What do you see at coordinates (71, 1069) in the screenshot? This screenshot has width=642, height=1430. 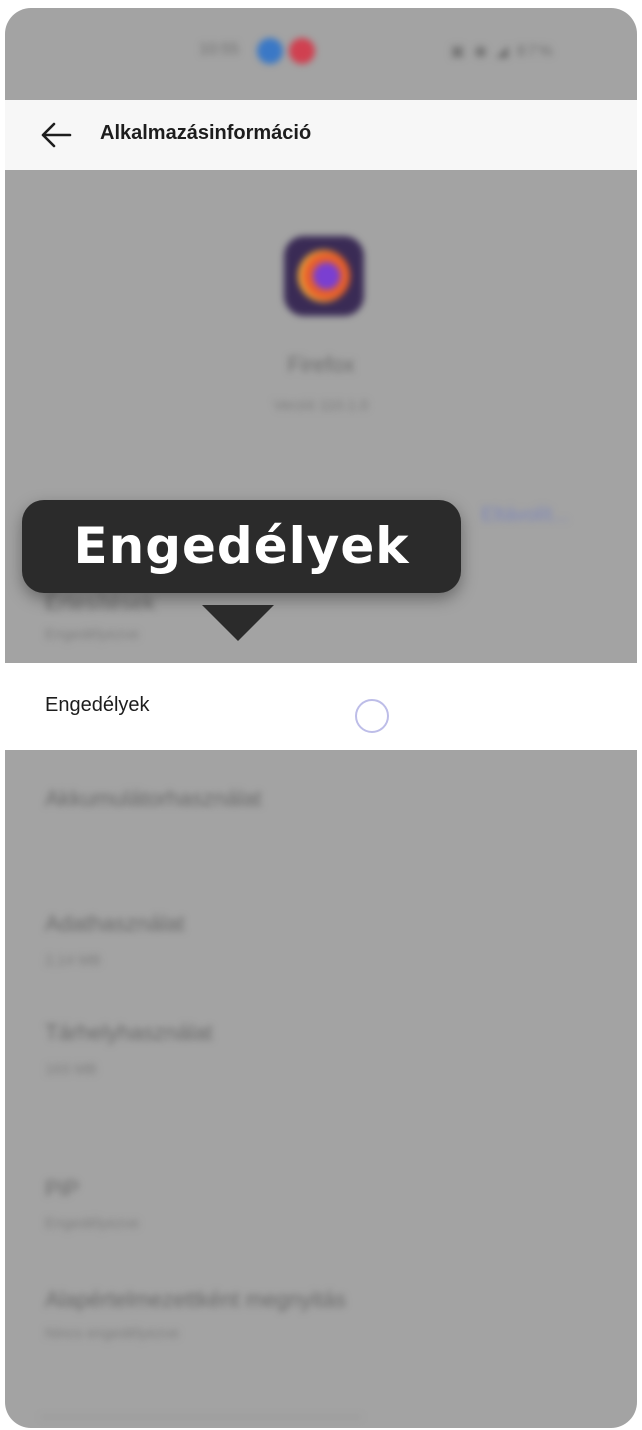 I see `row-storage-subtitle: 163 MB` at bounding box center [71, 1069].